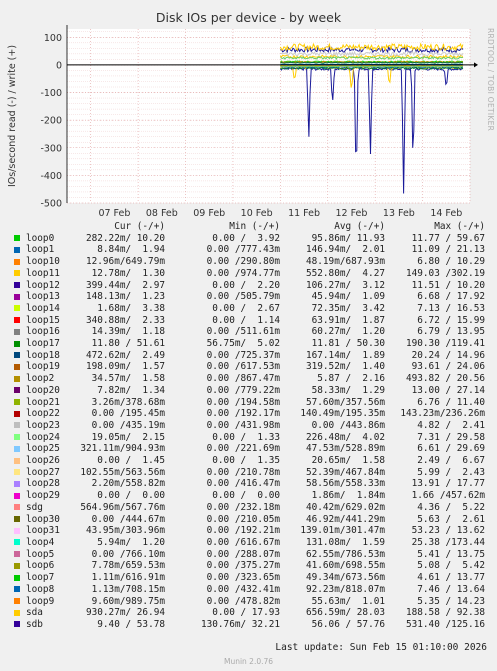 The height and width of the screenshot is (671, 497). I want to click on legend-series-label: loop22, so click(43, 414).